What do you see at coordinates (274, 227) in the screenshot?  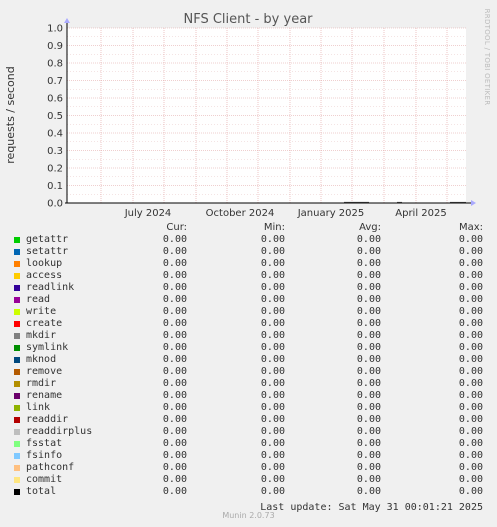 I see `header-min: Min:` at bounding box center [274, 227].